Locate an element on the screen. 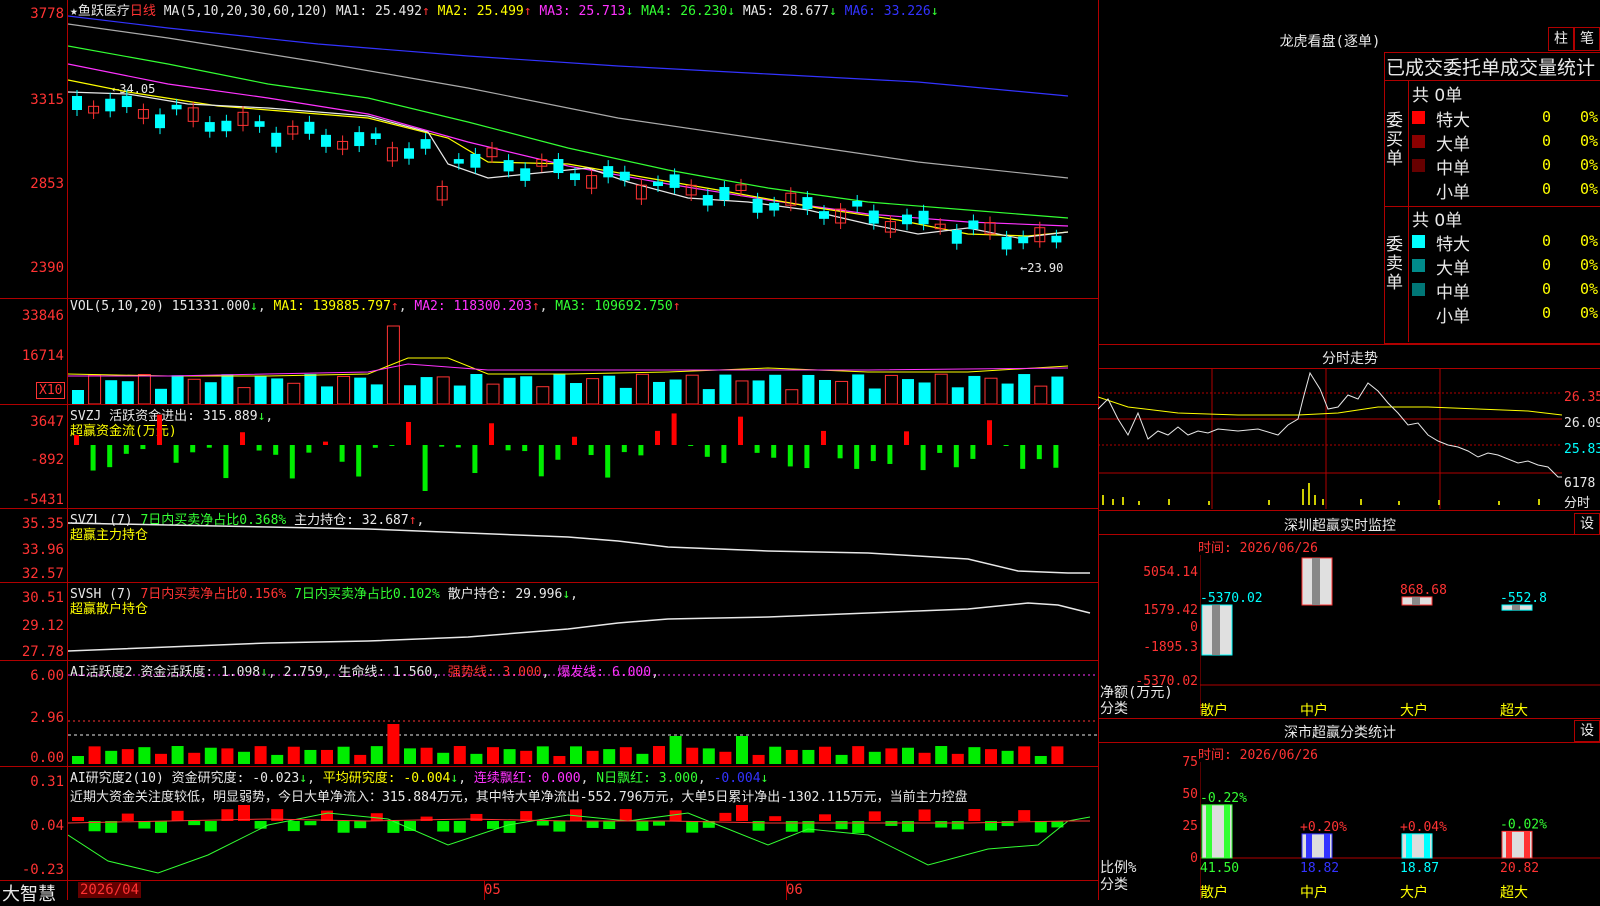 The image size is (1600, 906). price-axis-label: 3315 is located at coordinates (47, 100).